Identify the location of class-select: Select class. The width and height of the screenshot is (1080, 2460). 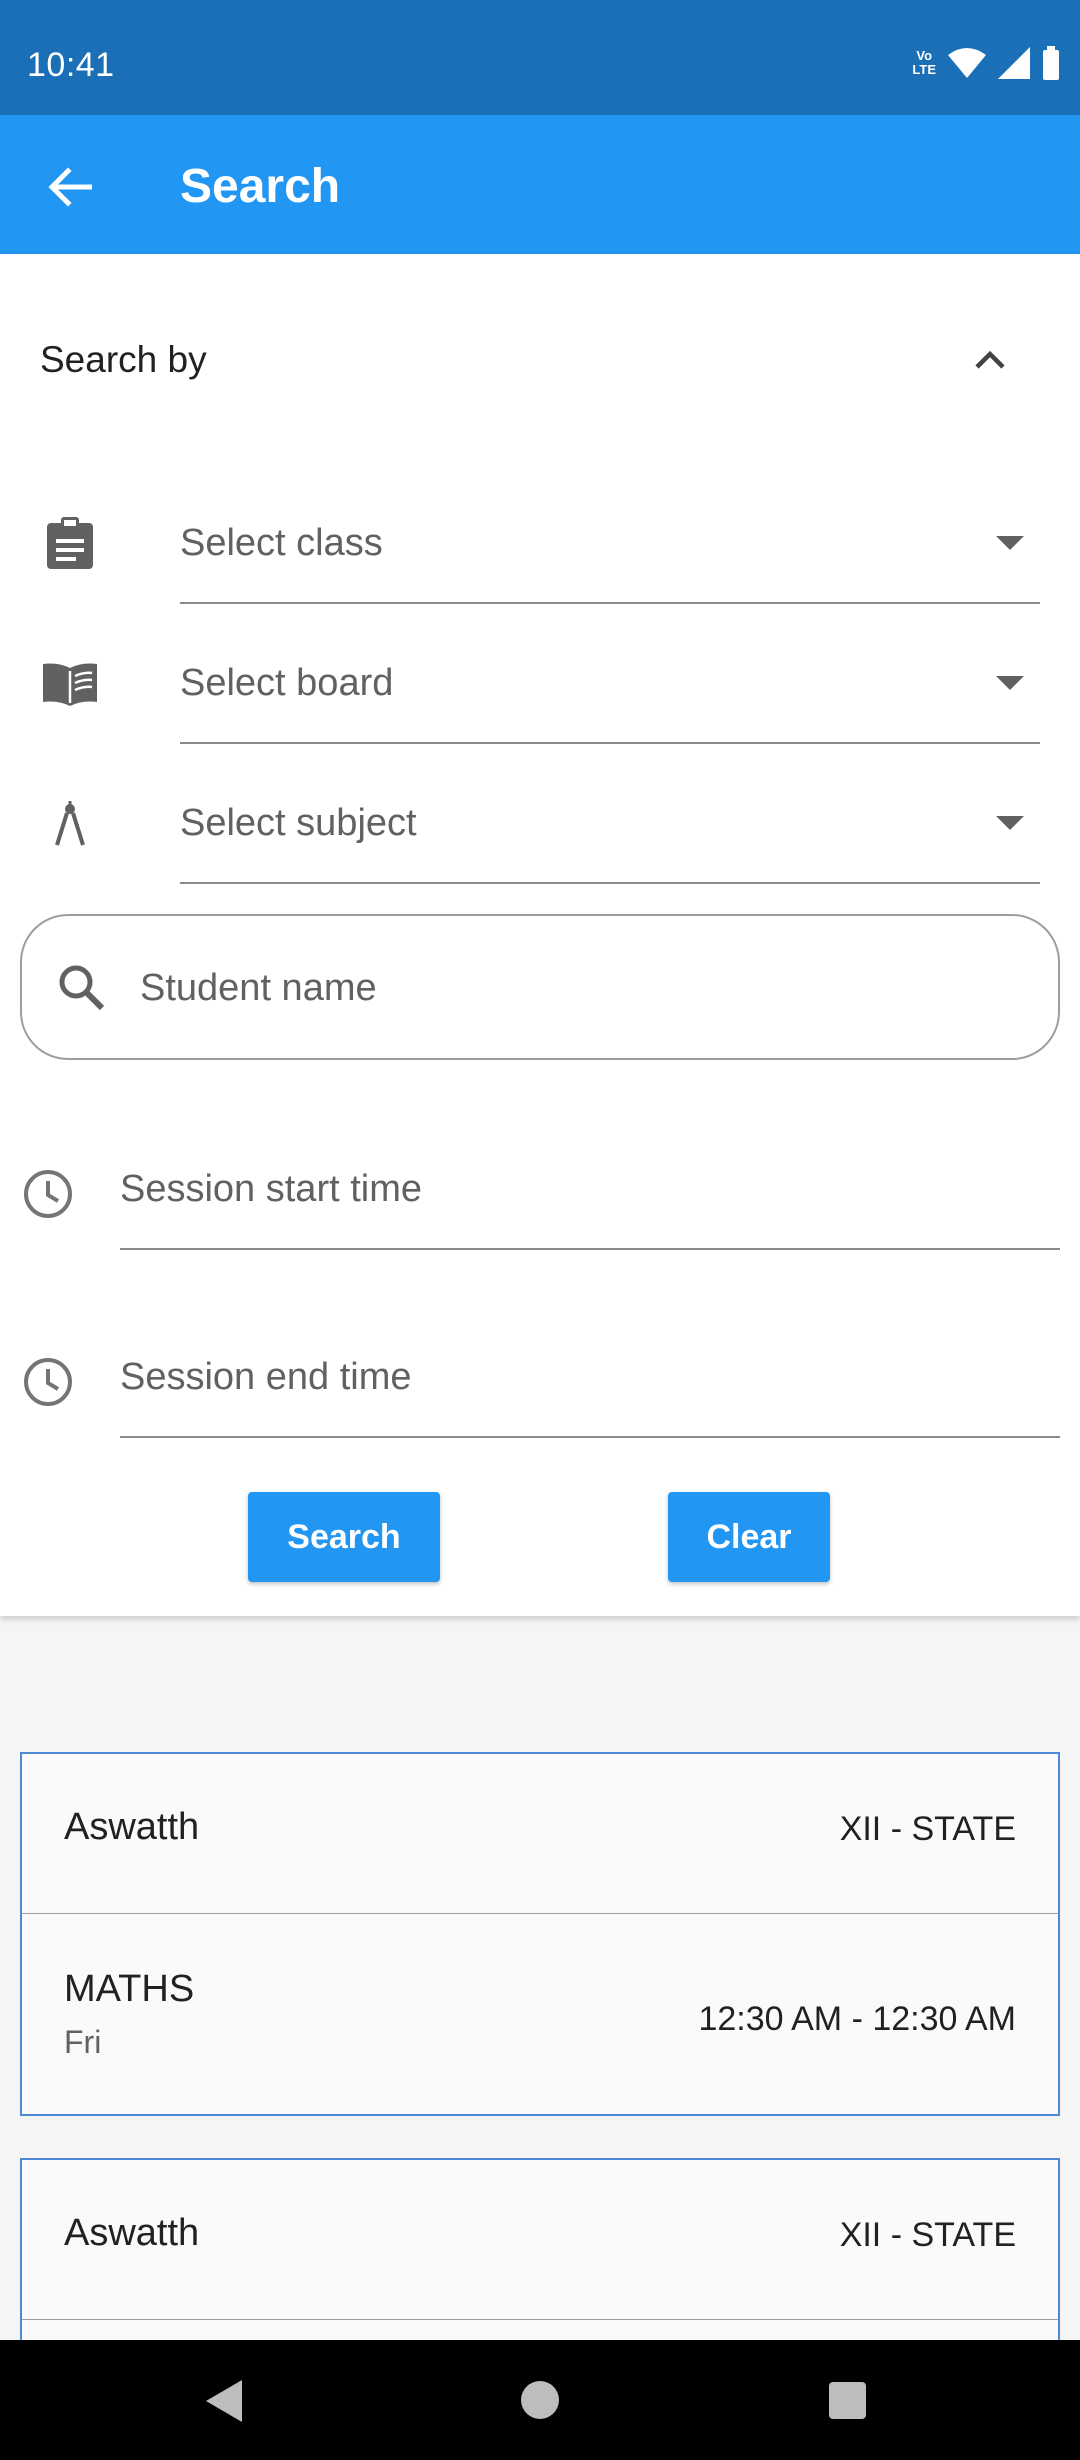
(610, 544).